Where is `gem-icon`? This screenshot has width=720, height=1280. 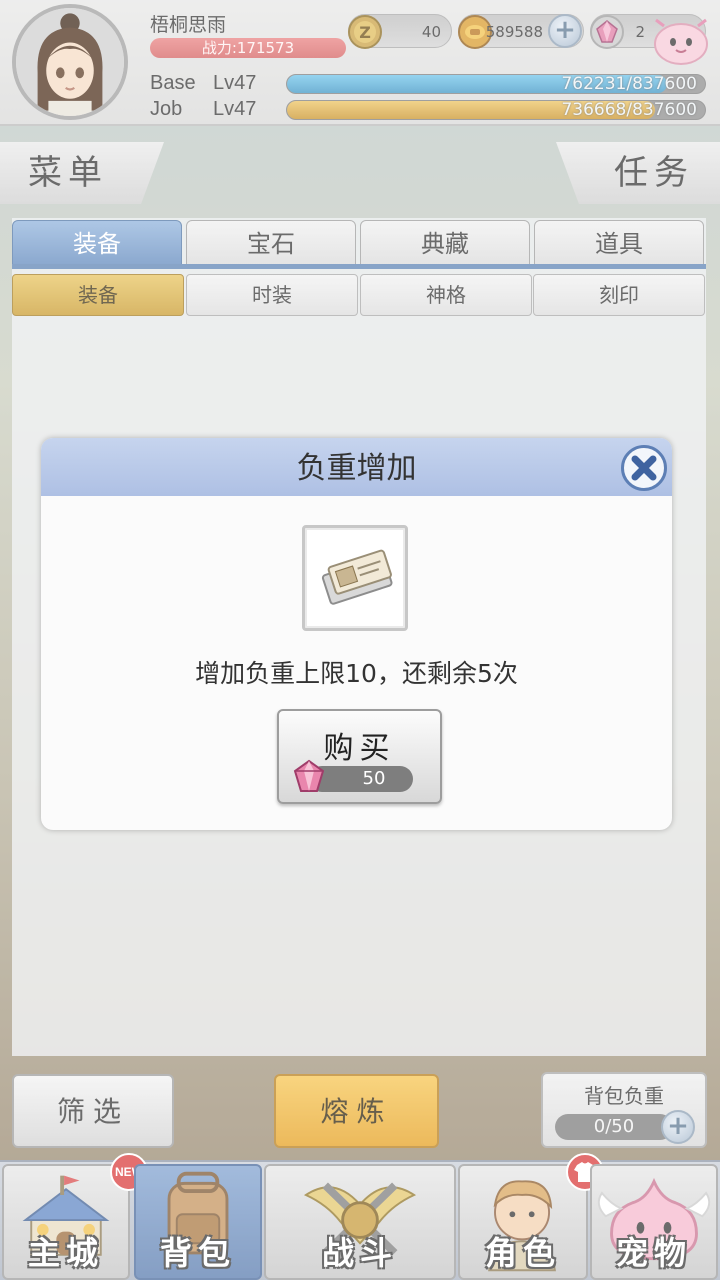
gem-icon is located at coordinates (309, 775).